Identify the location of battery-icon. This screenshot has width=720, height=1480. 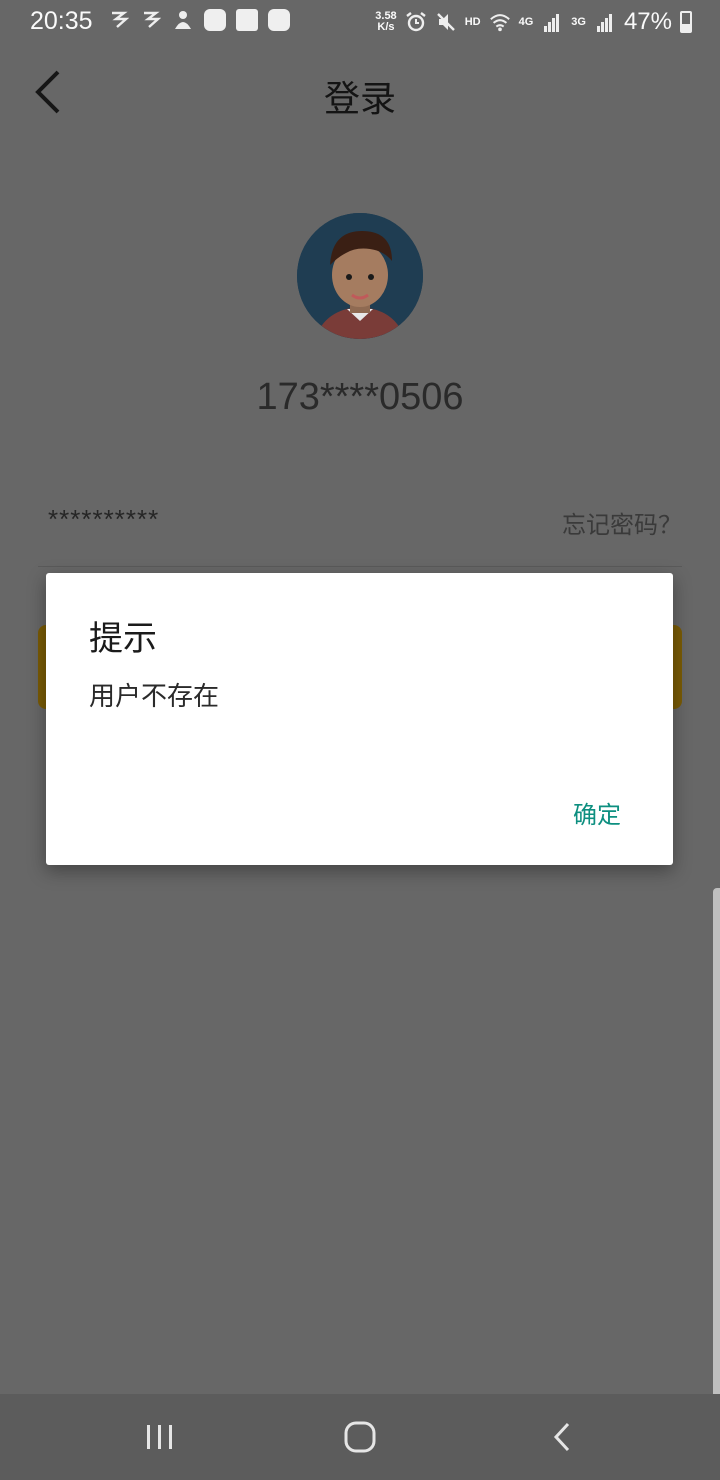
(686, 22).